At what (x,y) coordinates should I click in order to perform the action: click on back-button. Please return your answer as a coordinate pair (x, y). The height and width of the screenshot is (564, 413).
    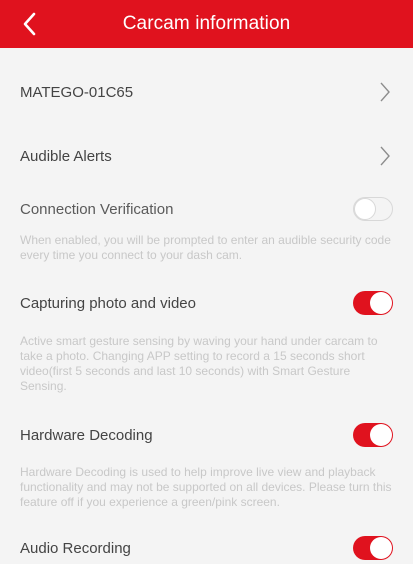
    Looking at the image, I should click on (29, 24).